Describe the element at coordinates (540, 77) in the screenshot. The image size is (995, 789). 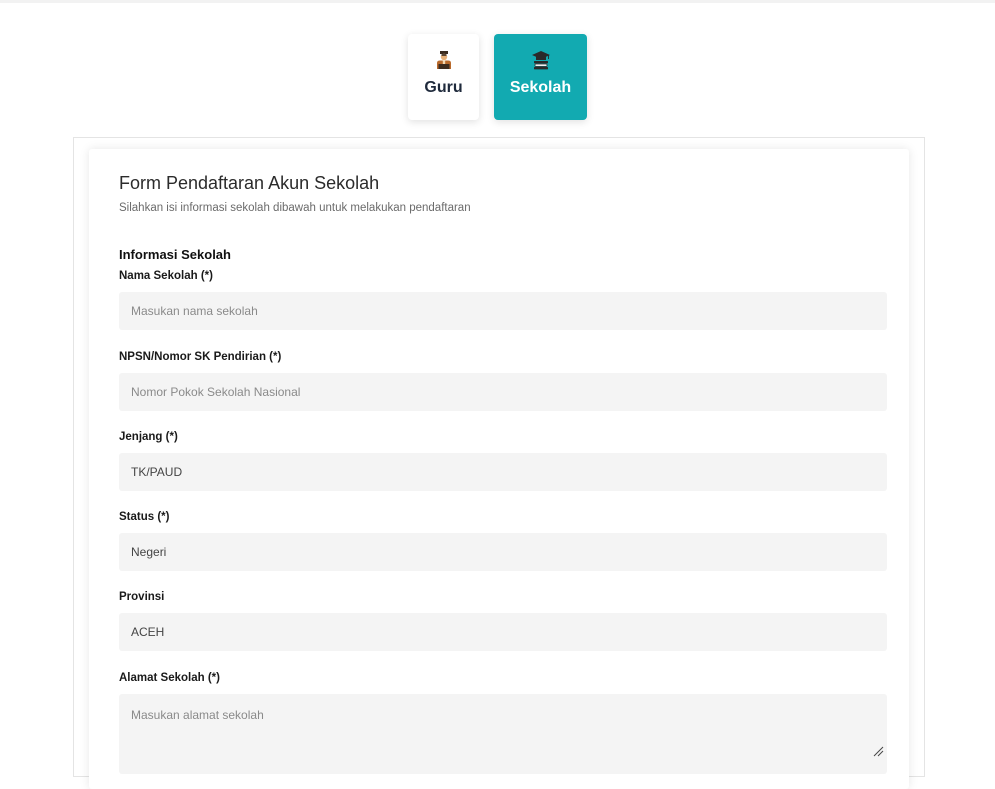
I see `tab-sekolah: Sekolah` at that location.